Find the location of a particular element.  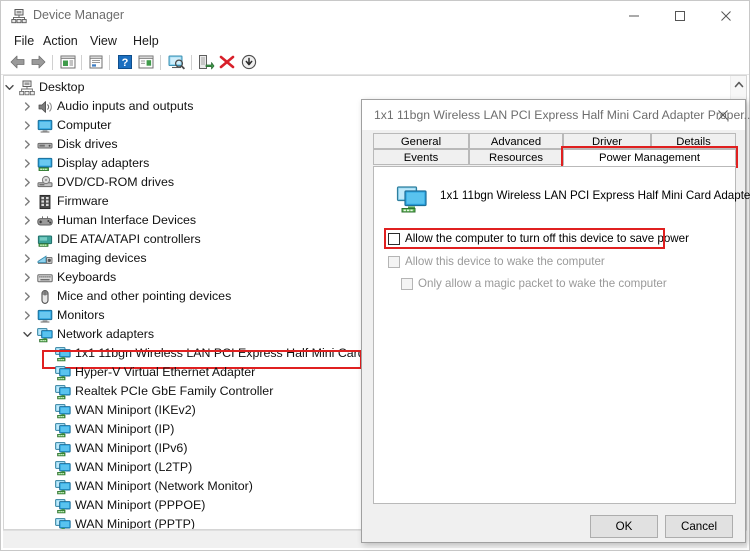

computer-root-icon is located at coordinates (27, 88).